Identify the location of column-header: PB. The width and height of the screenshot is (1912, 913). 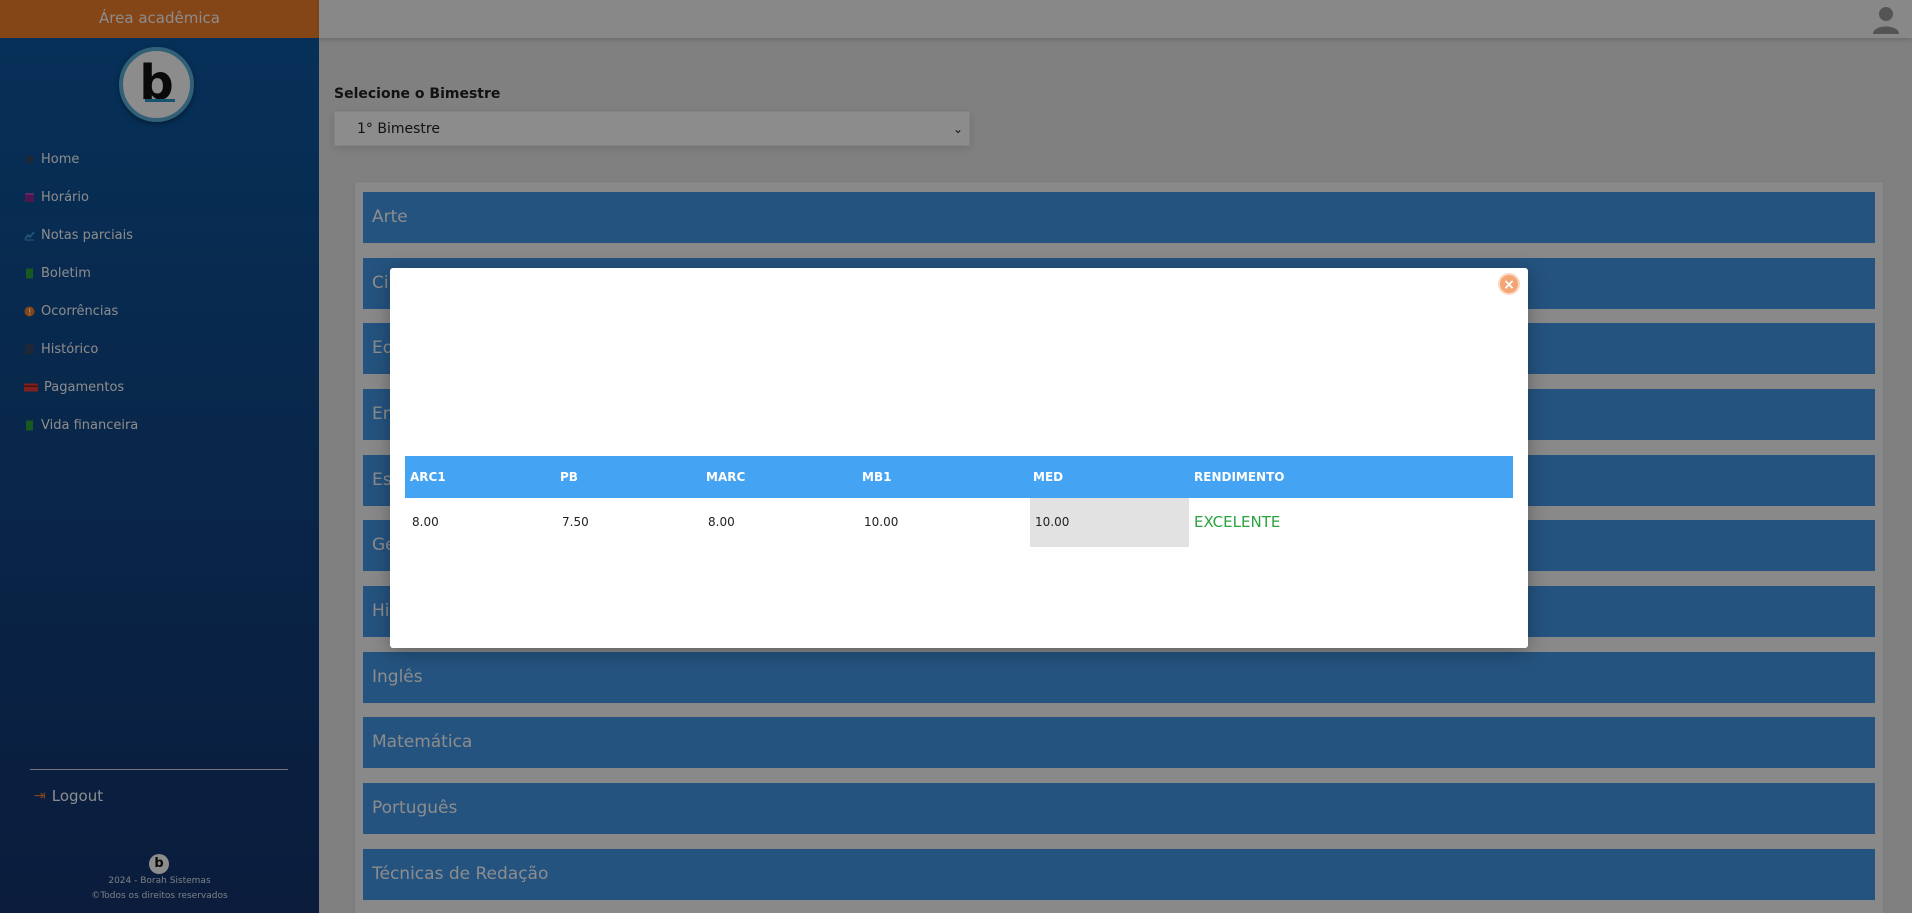
(569, 477).